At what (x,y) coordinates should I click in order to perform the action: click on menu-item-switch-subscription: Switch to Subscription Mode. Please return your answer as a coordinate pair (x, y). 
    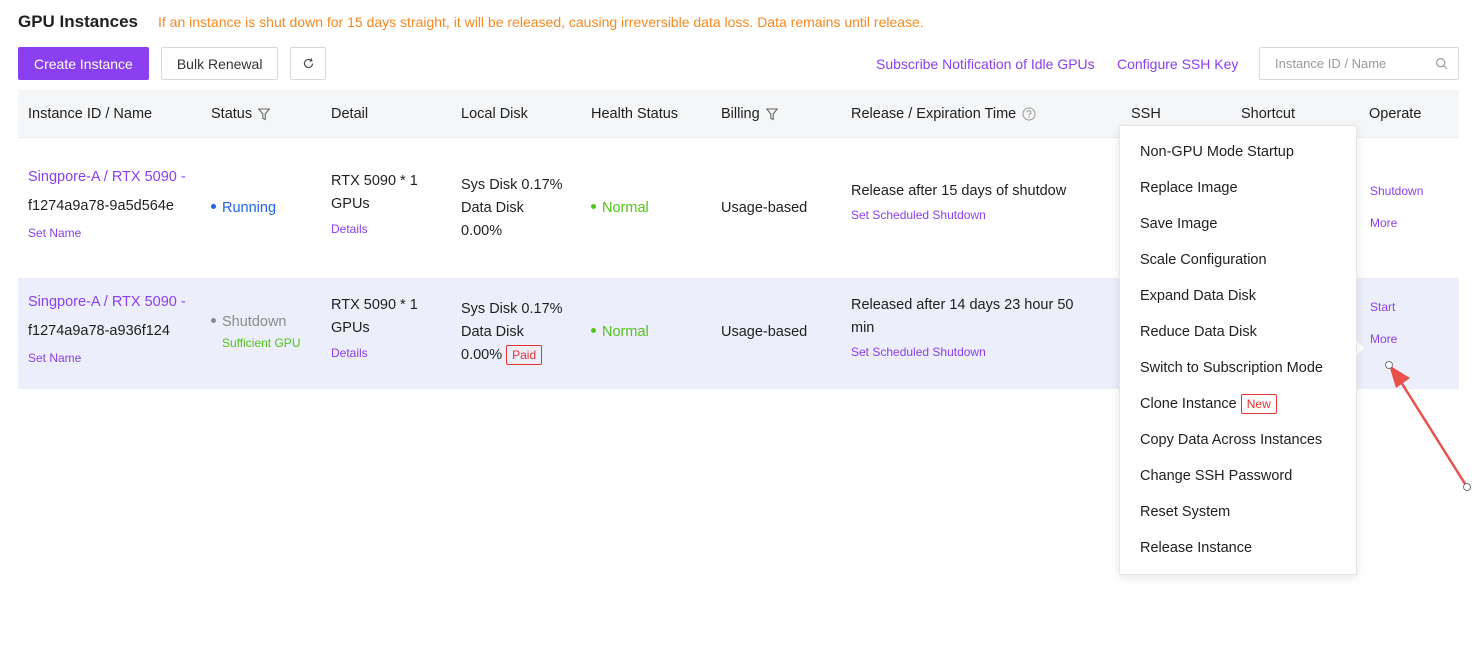
    Looking at the image, I should click on (1238, 368).